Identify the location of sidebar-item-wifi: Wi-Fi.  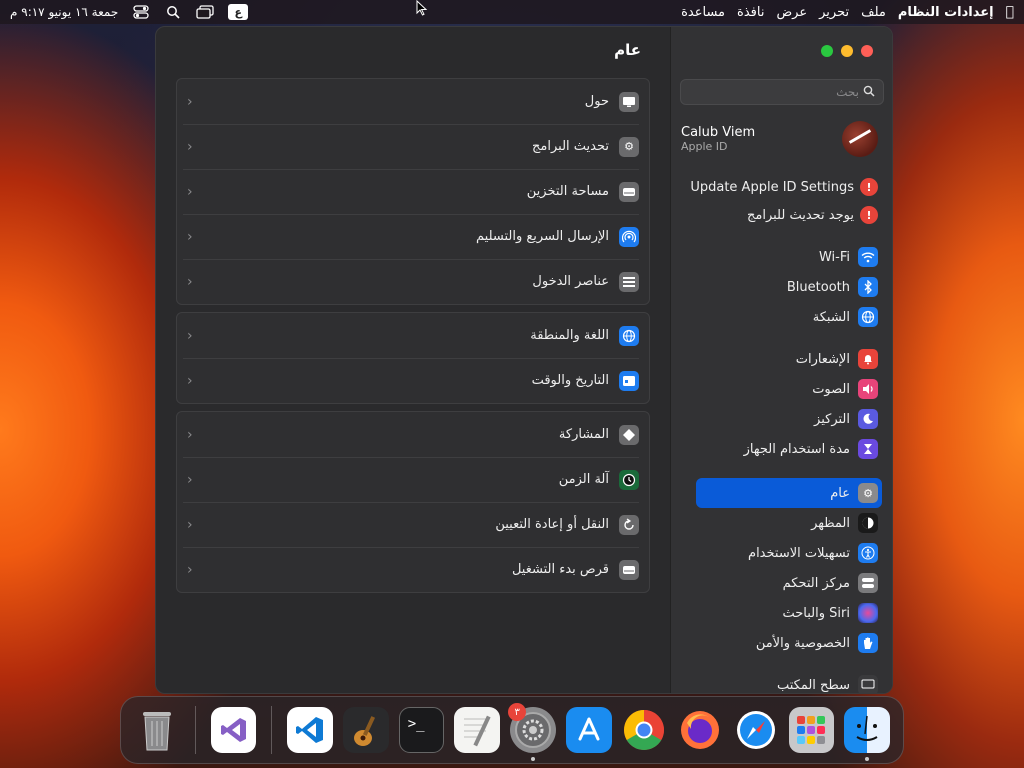
(779, 257).